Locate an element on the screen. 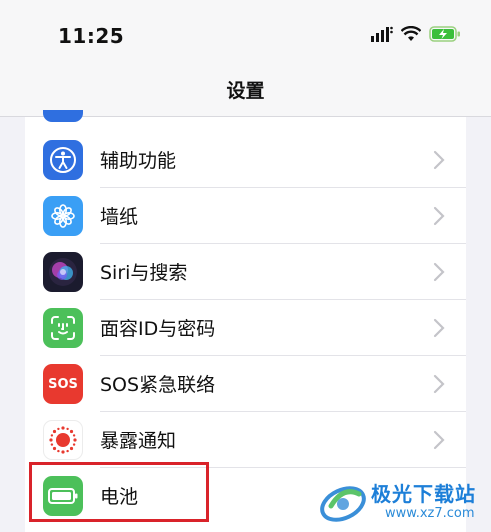  watermark: 极光下载站 www.xz7.com is located at coordinates (400, 502).